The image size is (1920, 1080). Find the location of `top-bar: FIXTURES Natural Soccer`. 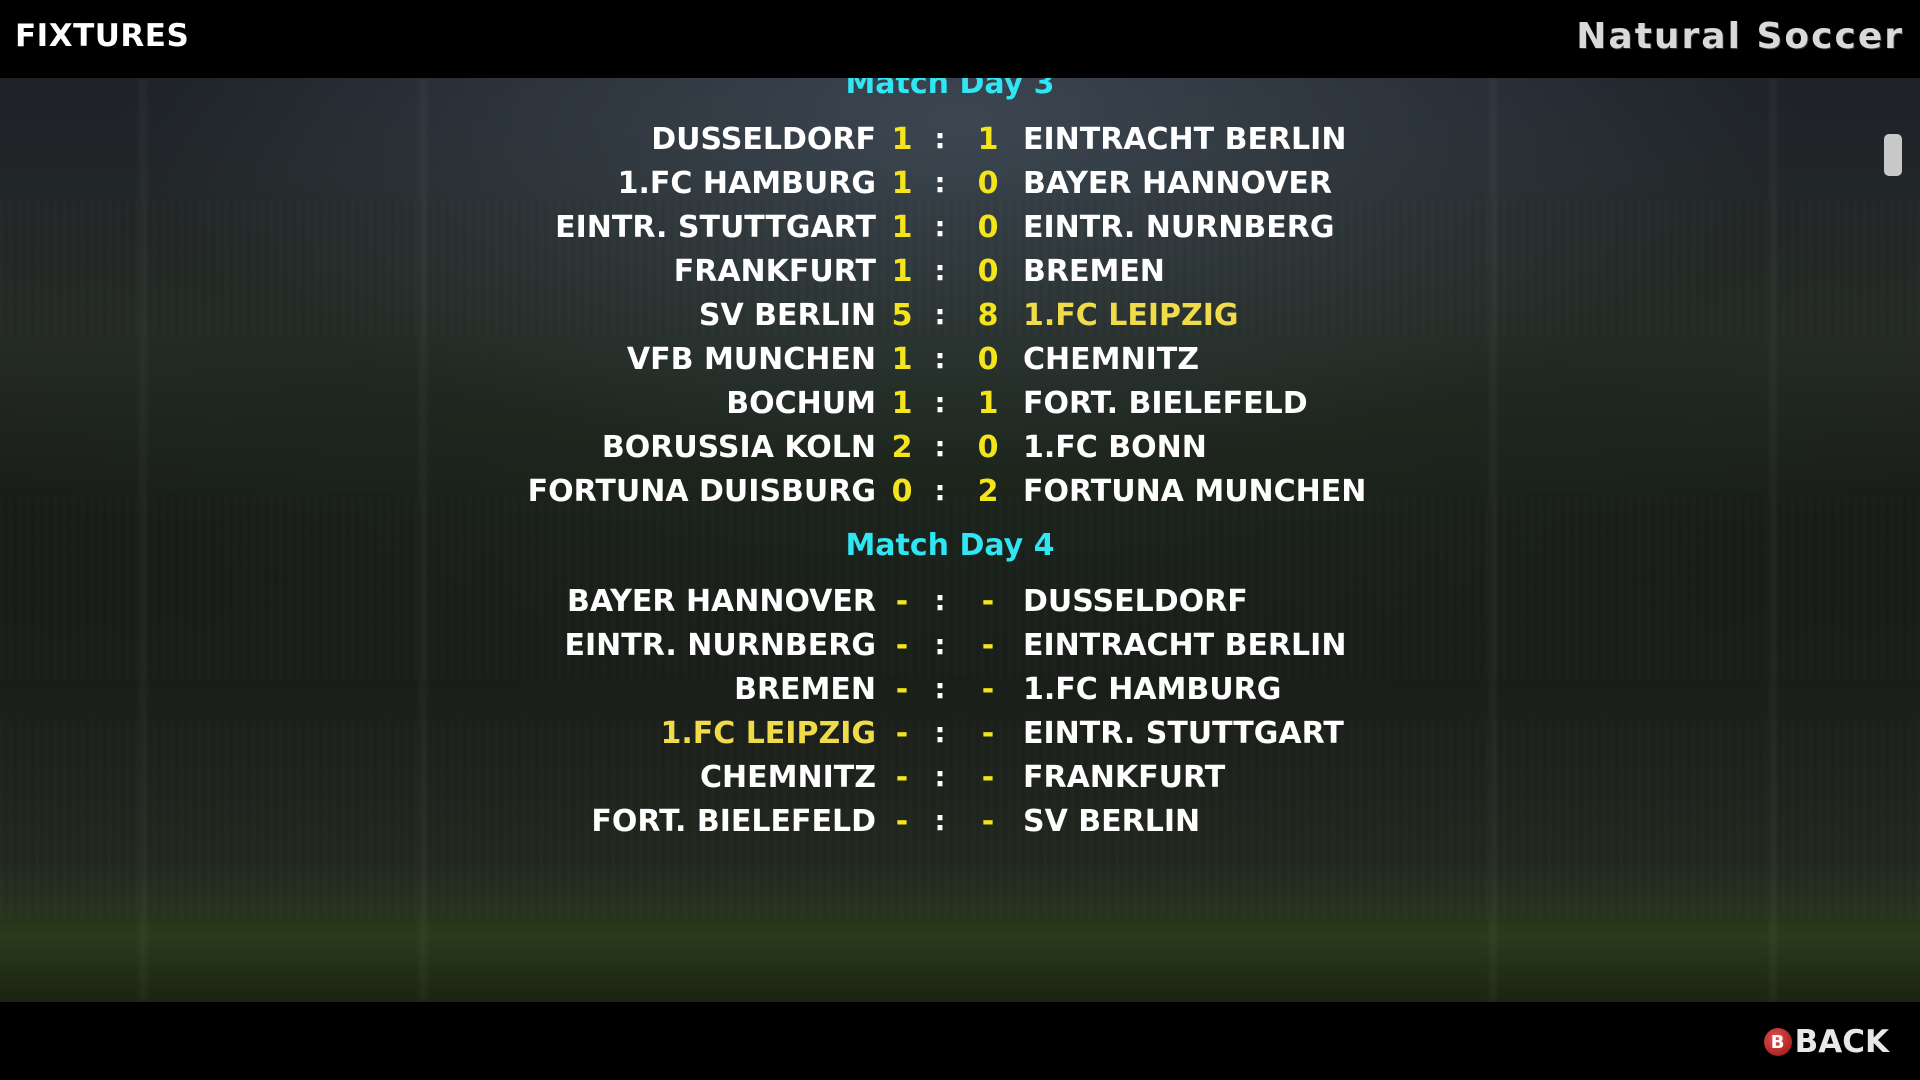

top-bar: FIXTURES Natural Soccer is located at coordinates (960, 39).